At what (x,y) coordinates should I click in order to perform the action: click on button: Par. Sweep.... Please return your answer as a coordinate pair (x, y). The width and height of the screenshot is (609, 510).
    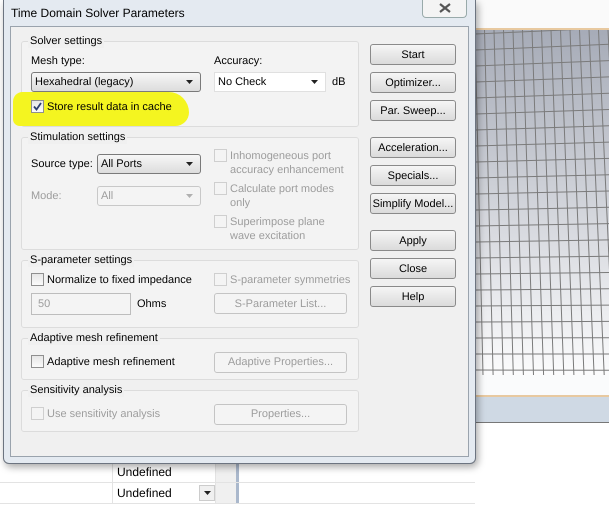
    Looking at the image, I should click on (413, 110).